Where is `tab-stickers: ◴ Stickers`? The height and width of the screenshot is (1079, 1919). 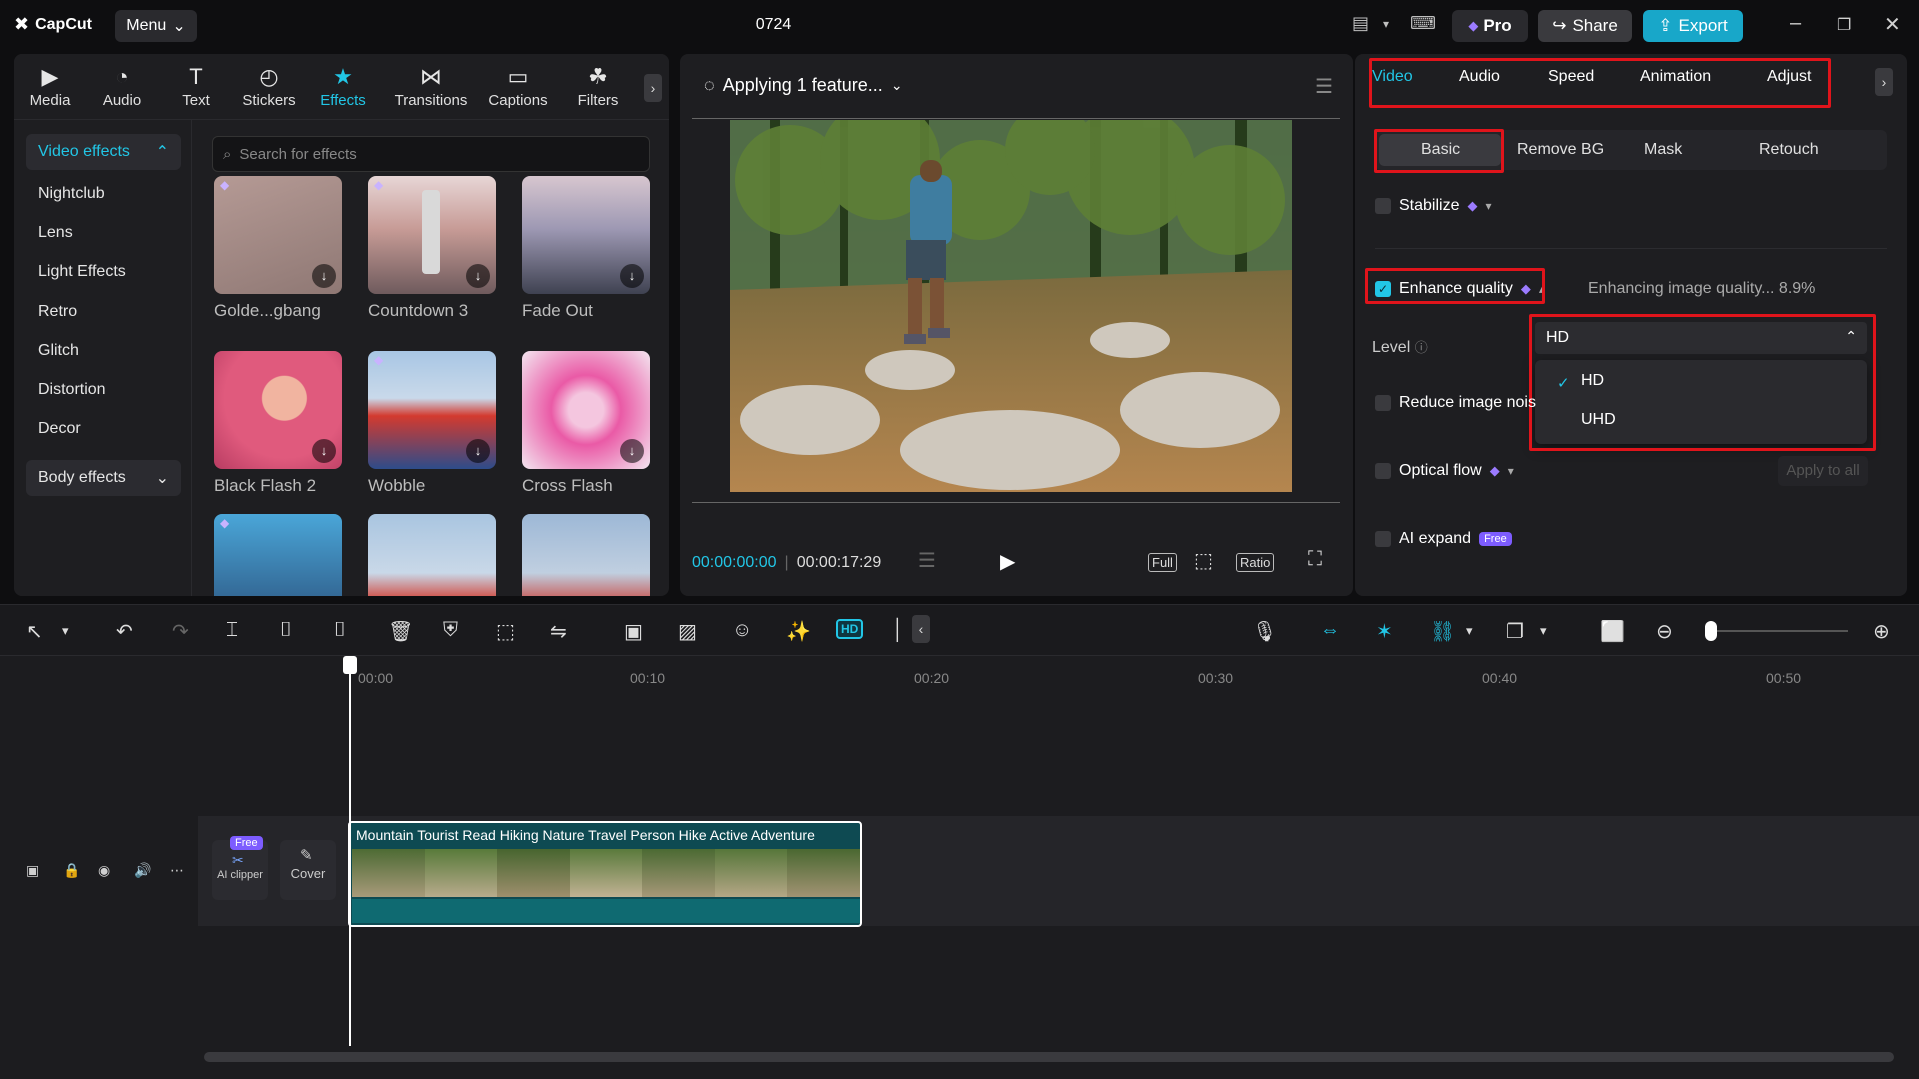 tab-stickers: ◴ Stickers is located at coordinates (269, 86).